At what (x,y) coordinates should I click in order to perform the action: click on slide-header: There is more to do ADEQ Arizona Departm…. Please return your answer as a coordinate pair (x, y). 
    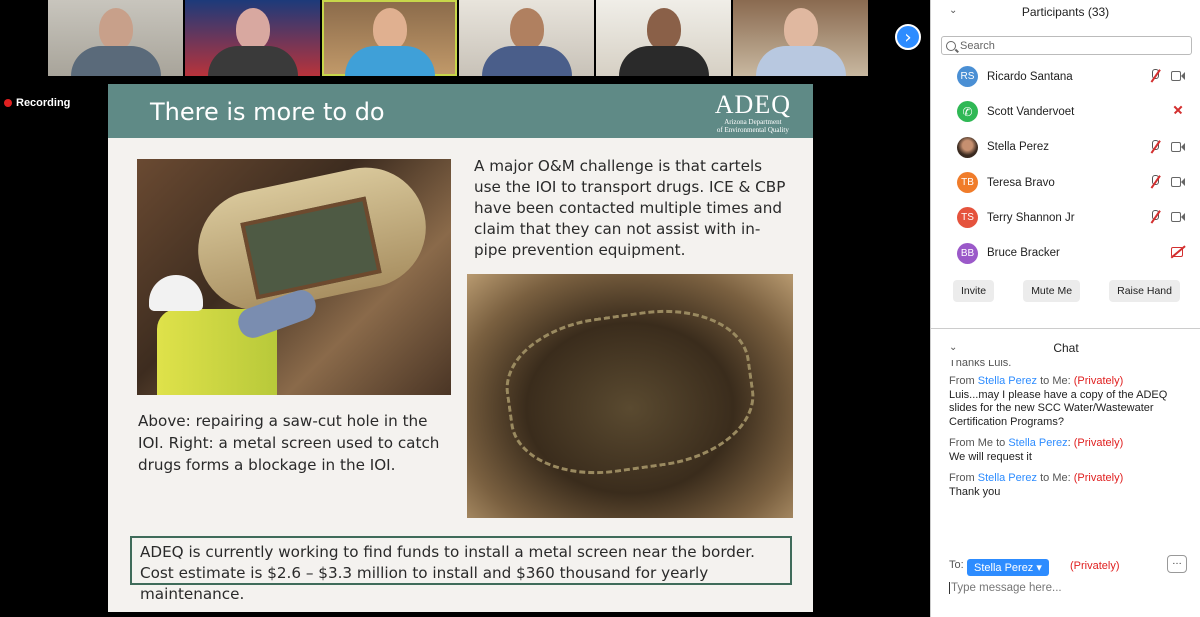
    Looking at the image, I should click on (460, 111).